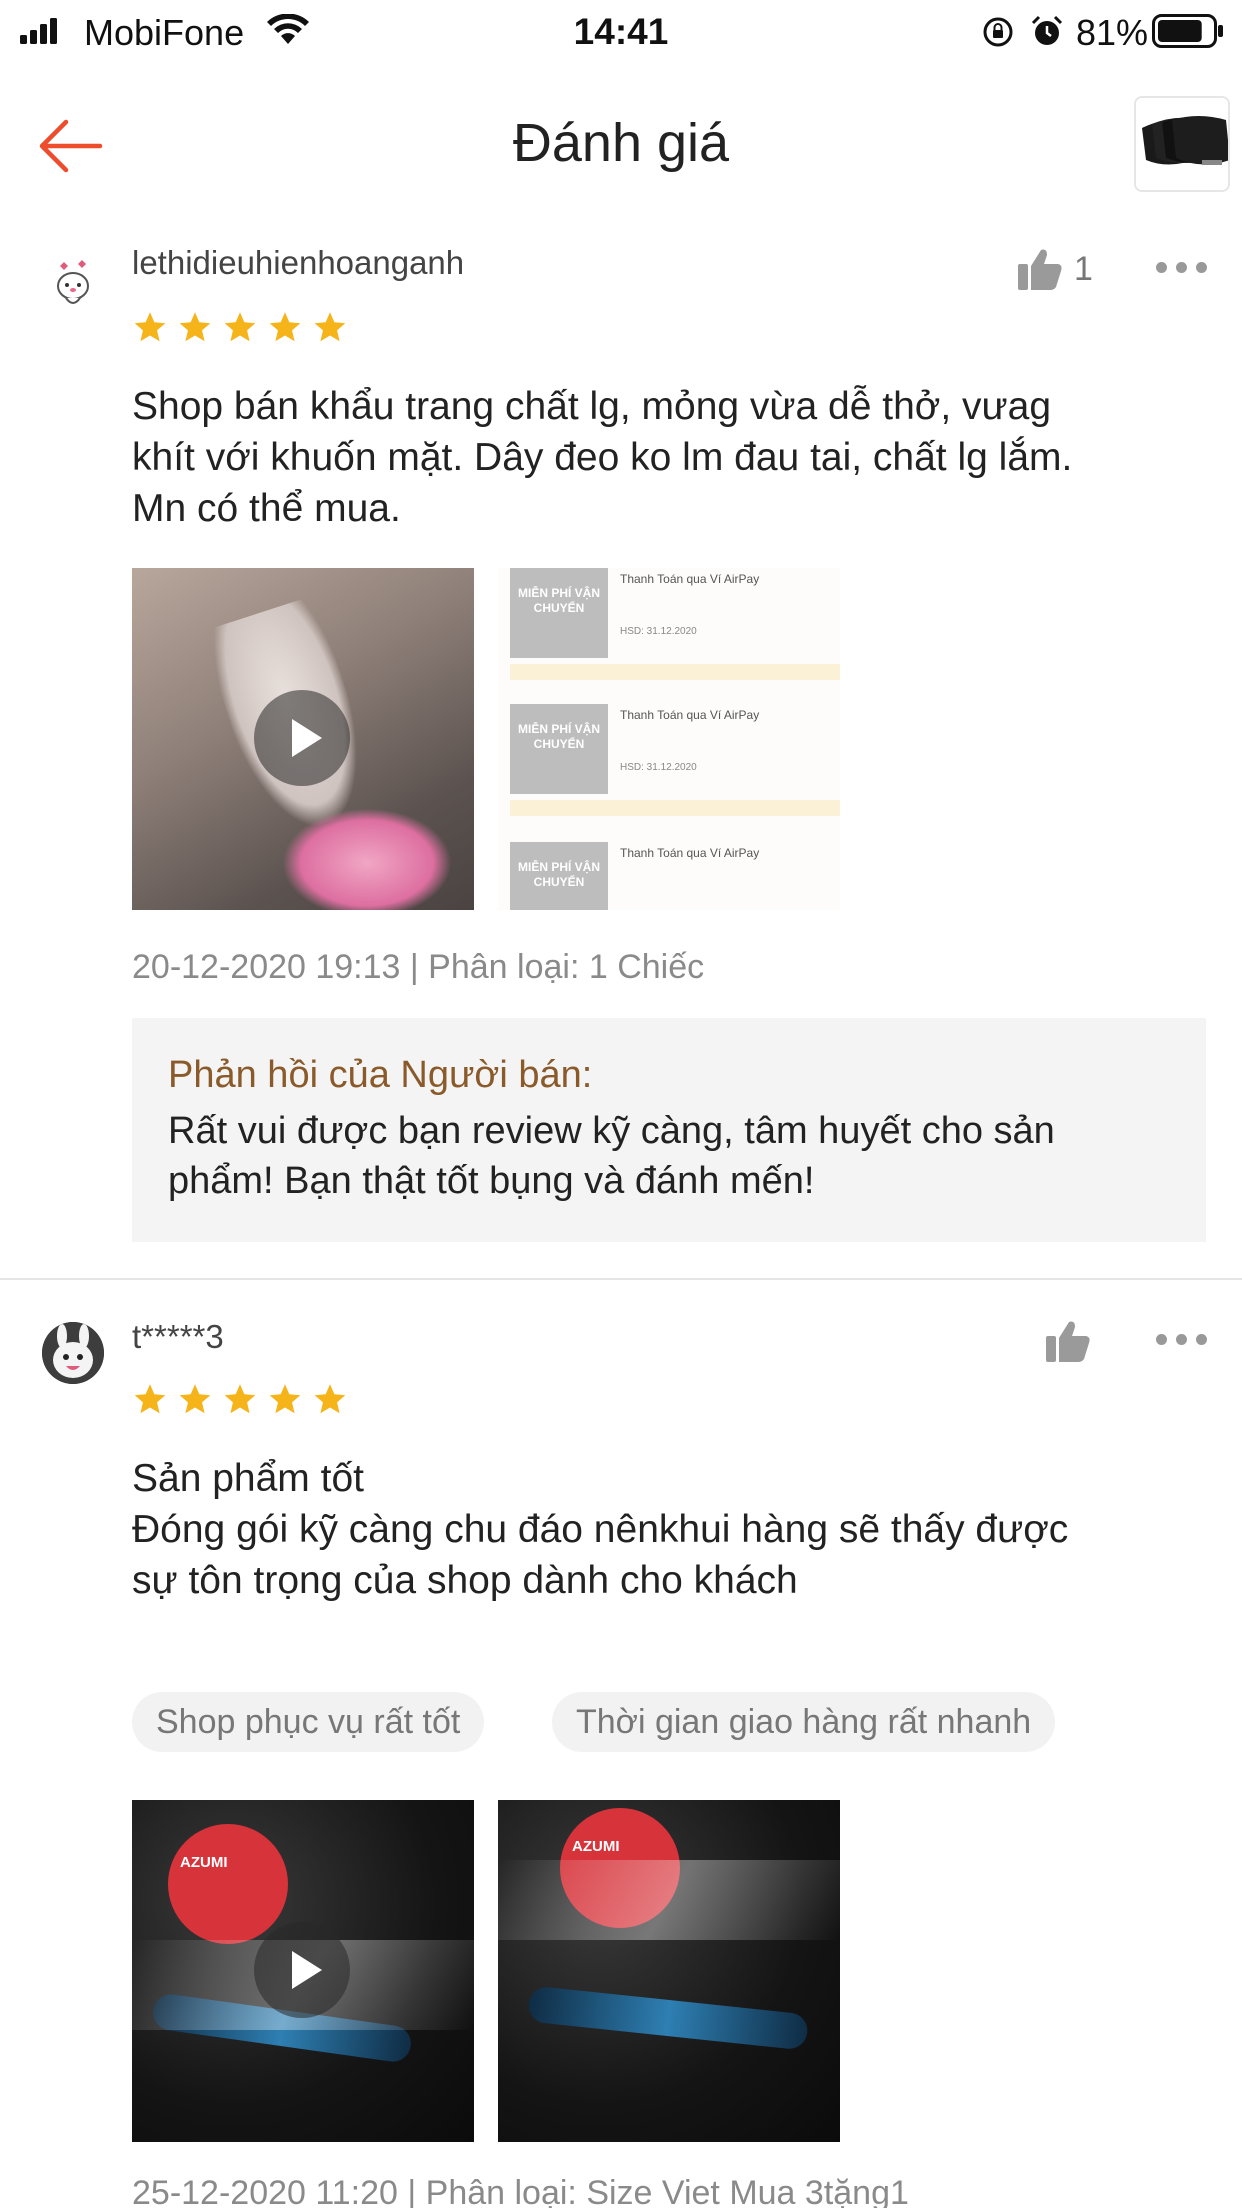  I want to click on username: t*****3, so click(178, 1337).